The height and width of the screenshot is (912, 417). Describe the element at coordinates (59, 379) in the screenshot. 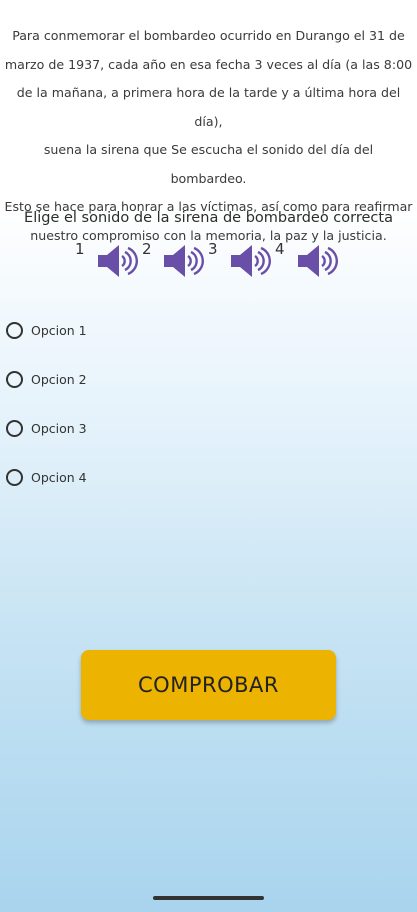

I see `option-label: Opcion 2` at that location.